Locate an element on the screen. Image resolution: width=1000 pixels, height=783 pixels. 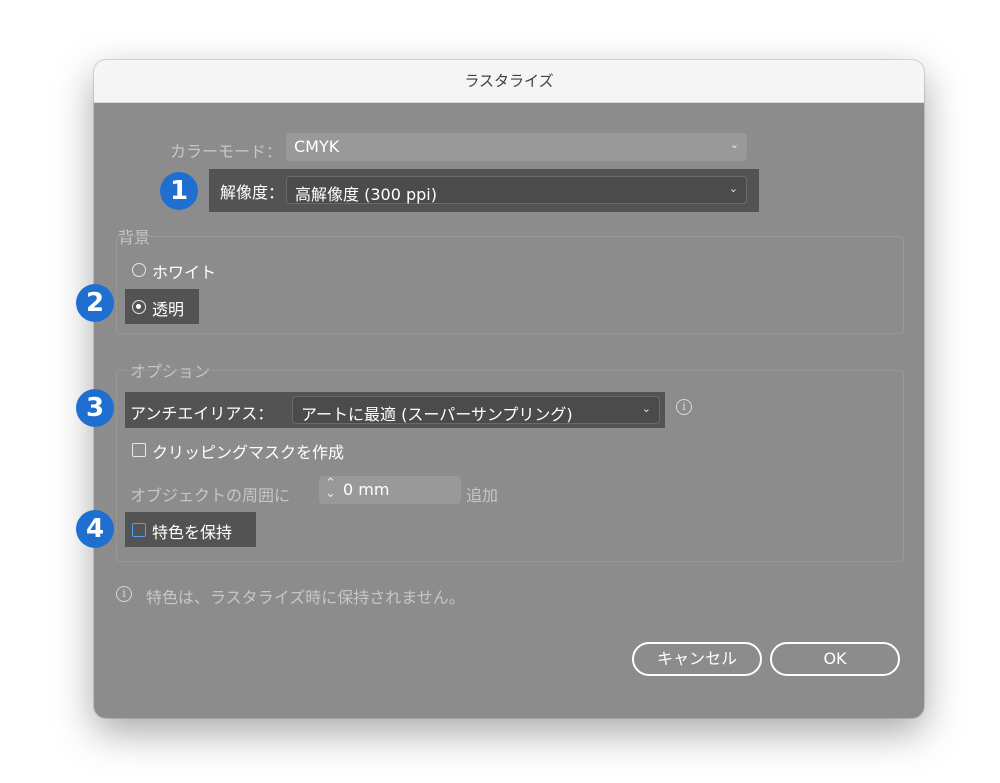
stepper-icon: ⌃ ⌄ is located at coordinates (330, 488).